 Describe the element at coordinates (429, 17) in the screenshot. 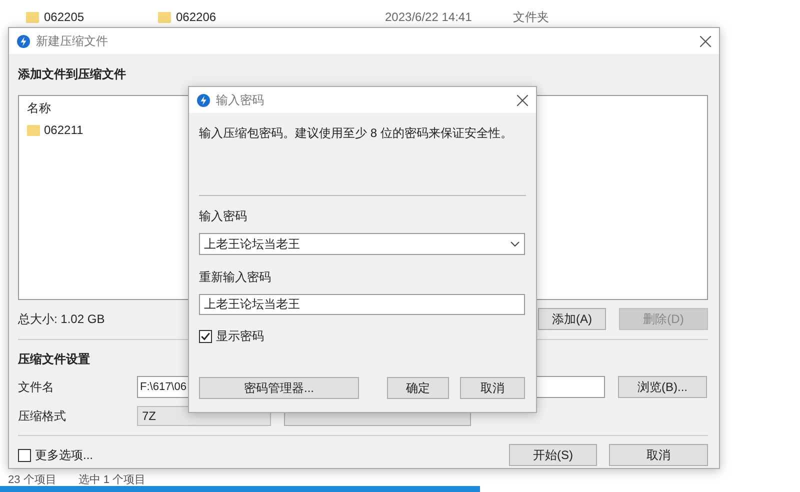

I see `modified-date: 2023/6/22 14:41` at that location.